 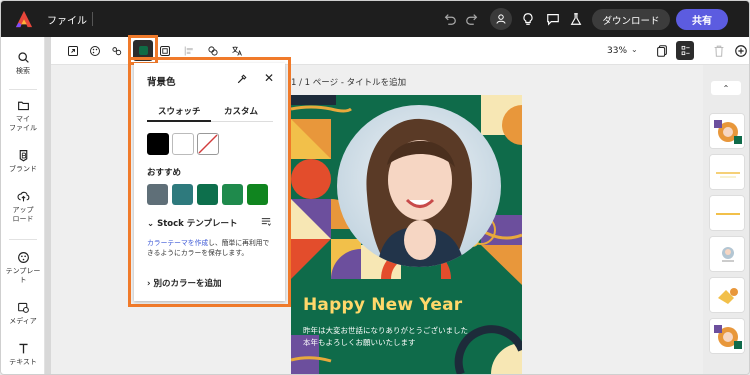 I want to click on chevron-up-icon: ⌃, so click(x=726, y=88).